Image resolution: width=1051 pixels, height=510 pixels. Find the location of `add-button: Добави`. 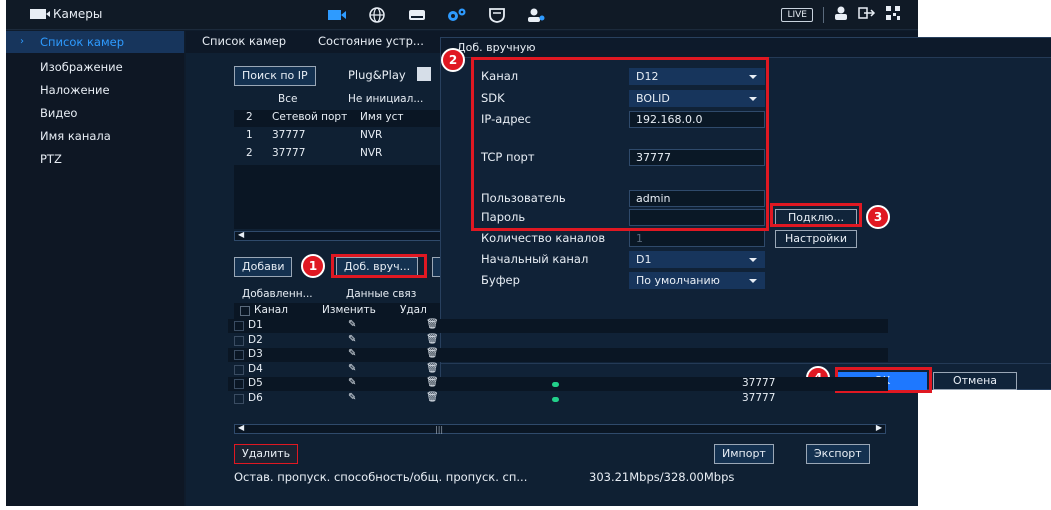

add-button: Добави is located at coordinates (263, 267).